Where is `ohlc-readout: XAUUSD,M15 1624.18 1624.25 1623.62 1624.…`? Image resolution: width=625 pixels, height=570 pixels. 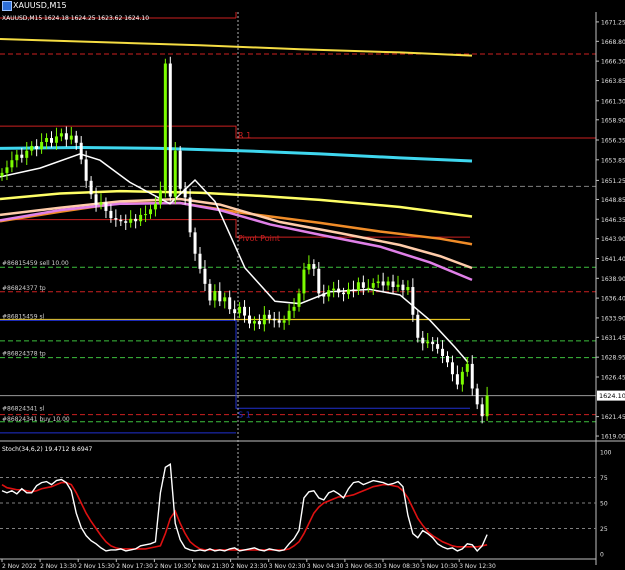
ohlc-readout: XAUUSD,M15 1624.18 1624.25 1623.62 1624.… is located at coordinates (75, 18).